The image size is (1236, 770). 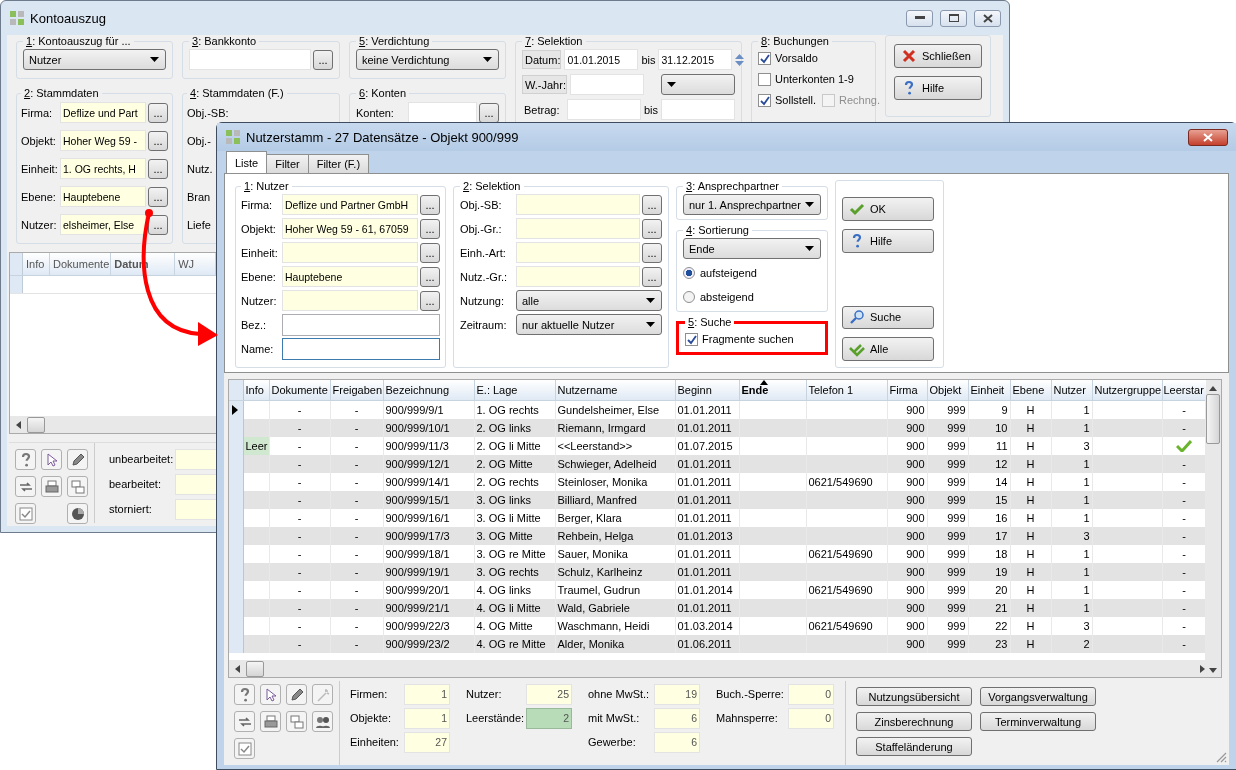 I want to click on column-header: E.: Lage, so click(x=514, y=390).